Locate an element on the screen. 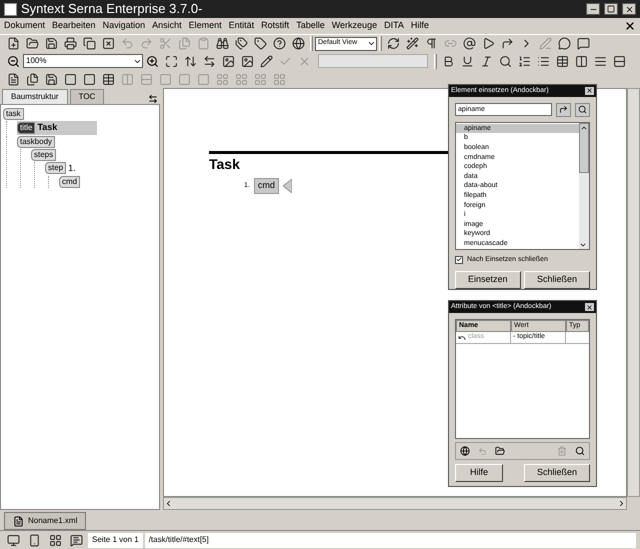 The height and width of the screenshot is (549, 640). document-heading: Task is located at coordinates (224, 164).